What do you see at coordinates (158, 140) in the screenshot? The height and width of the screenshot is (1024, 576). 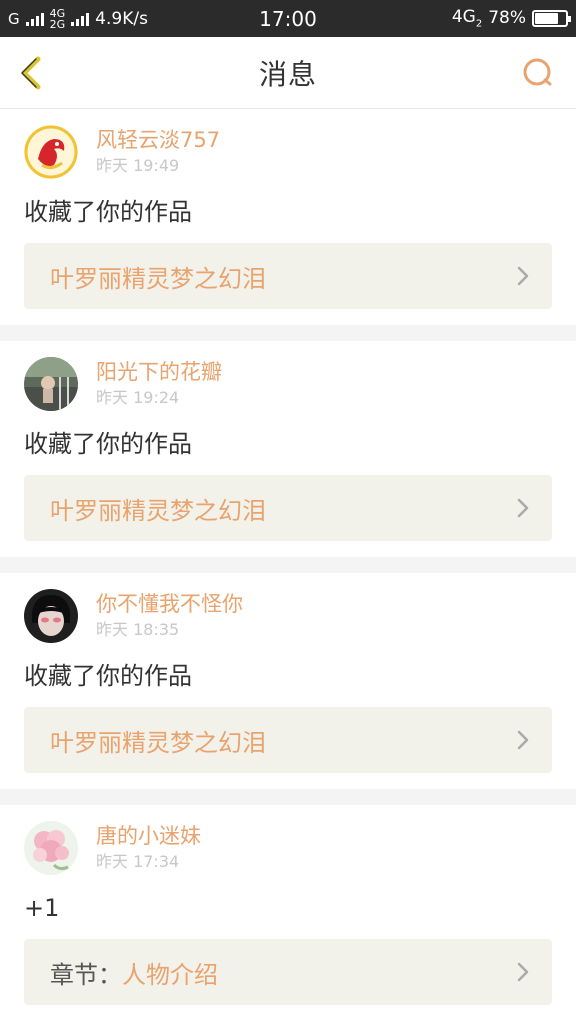 I see `username: 风轻云淡757` at bounding box center [158, 140].